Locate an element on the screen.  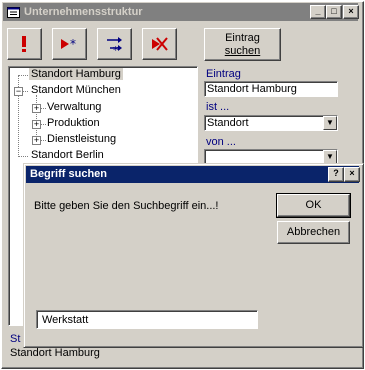
eintrag-field: Standort Hamburg is located at coordinates (271, 89).